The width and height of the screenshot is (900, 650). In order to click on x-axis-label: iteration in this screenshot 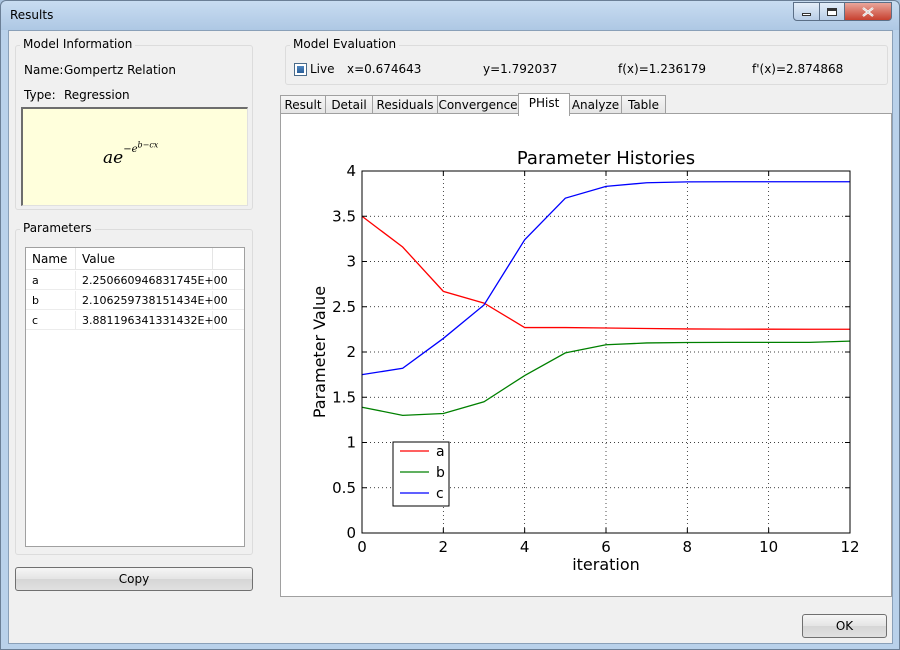, I will do `click(606, 564)`.